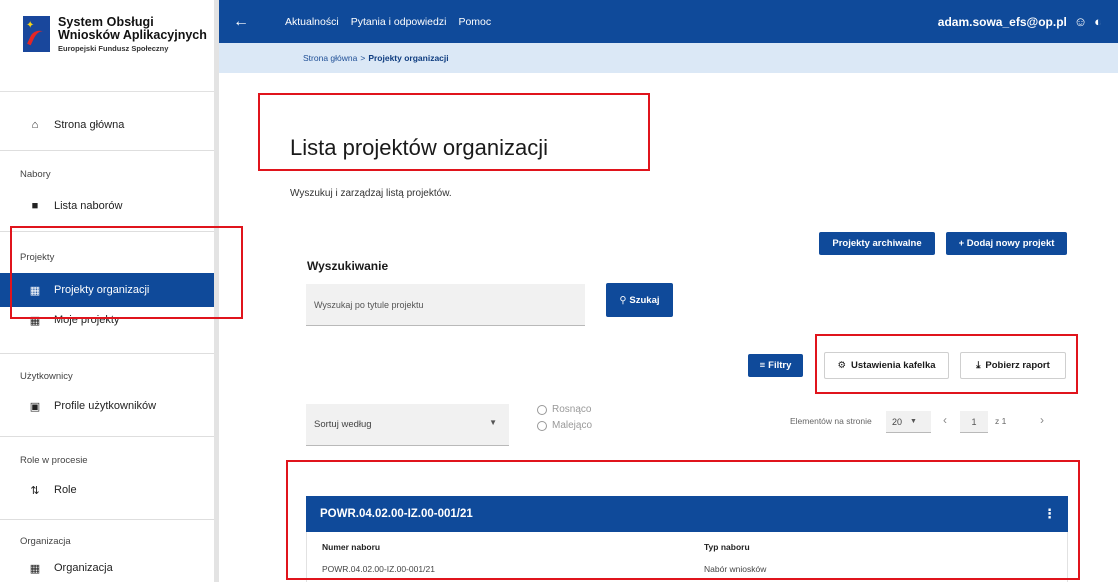 This screenshot has height=582, width=1118. I want to click on sort-desc-label: Malejąco, so click(572, 425).